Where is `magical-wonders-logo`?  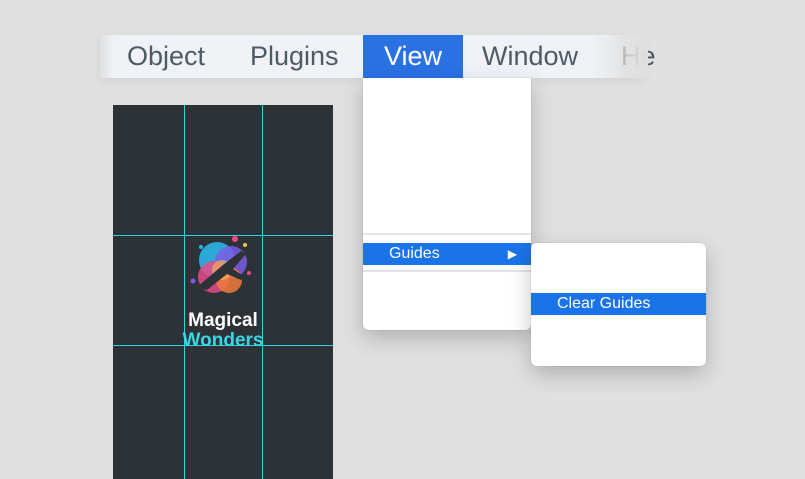
magical-wonders-logo is located at coordinates (220, 264).